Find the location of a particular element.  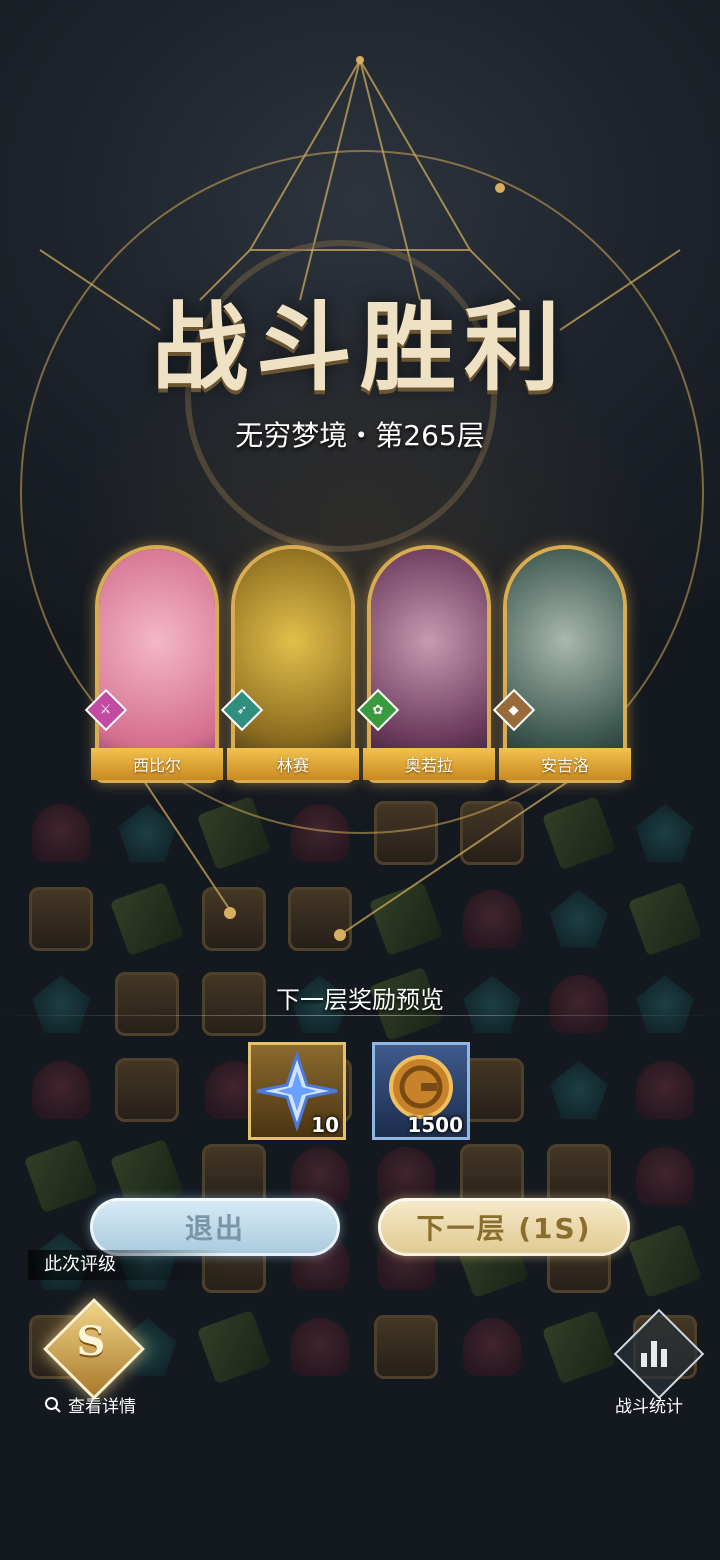

exit-button: 退出 is located at coordinates (215, 1227).